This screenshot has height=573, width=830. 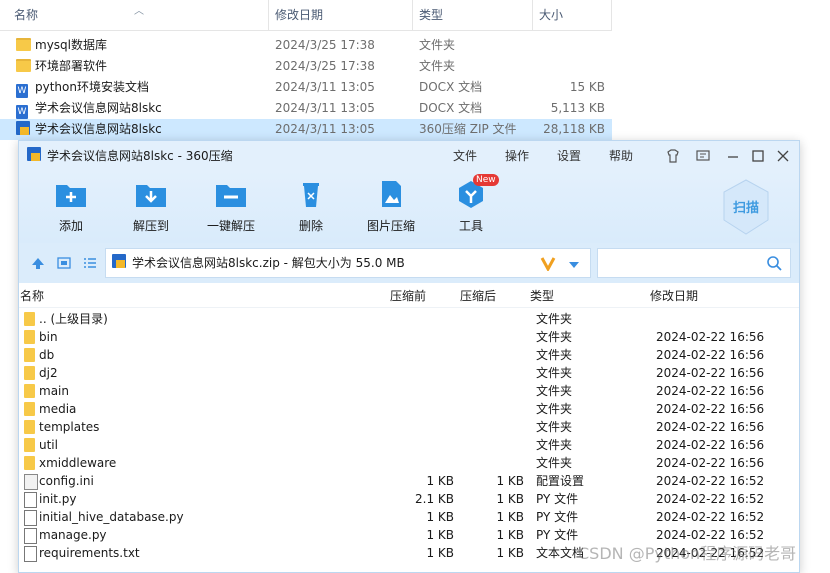 What do you see at coordinates (111, 517) in the screenshot?
I see `file-name: initial_hive_database.py` at bounding box center [111, 517].